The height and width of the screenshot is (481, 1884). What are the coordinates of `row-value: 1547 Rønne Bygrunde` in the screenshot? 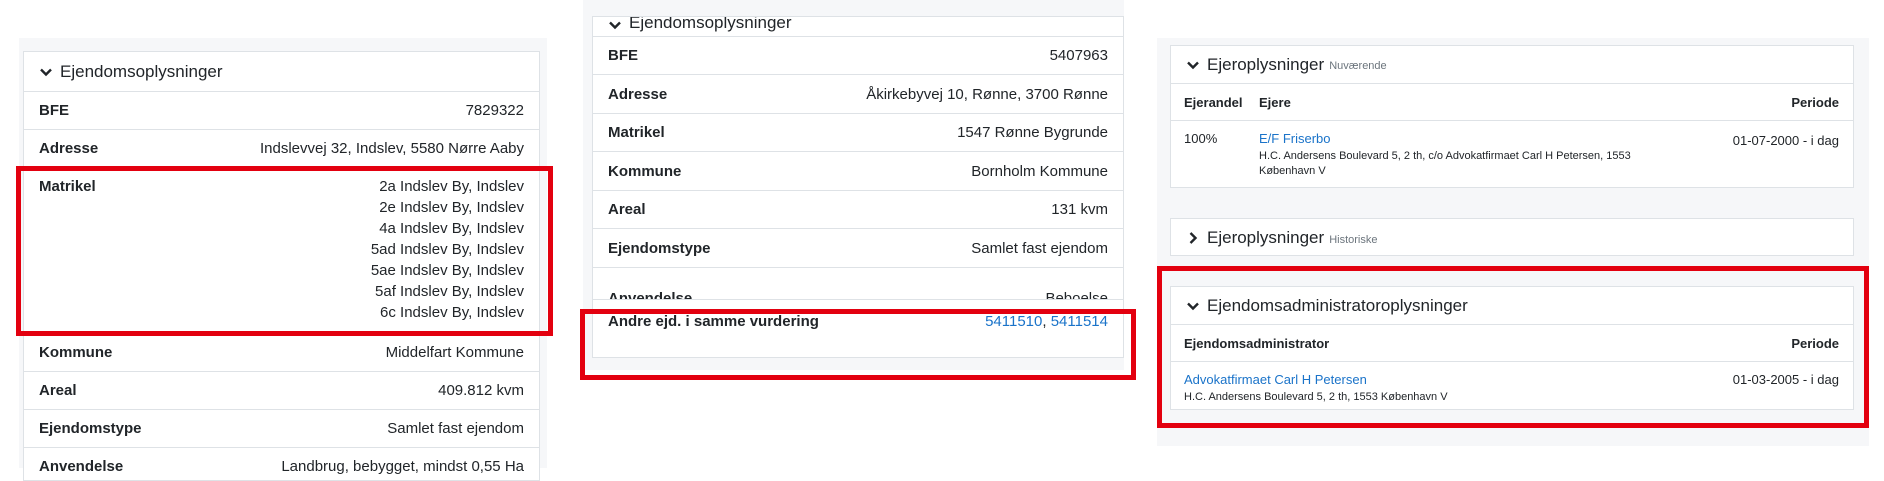 It's located at (1032, 132).